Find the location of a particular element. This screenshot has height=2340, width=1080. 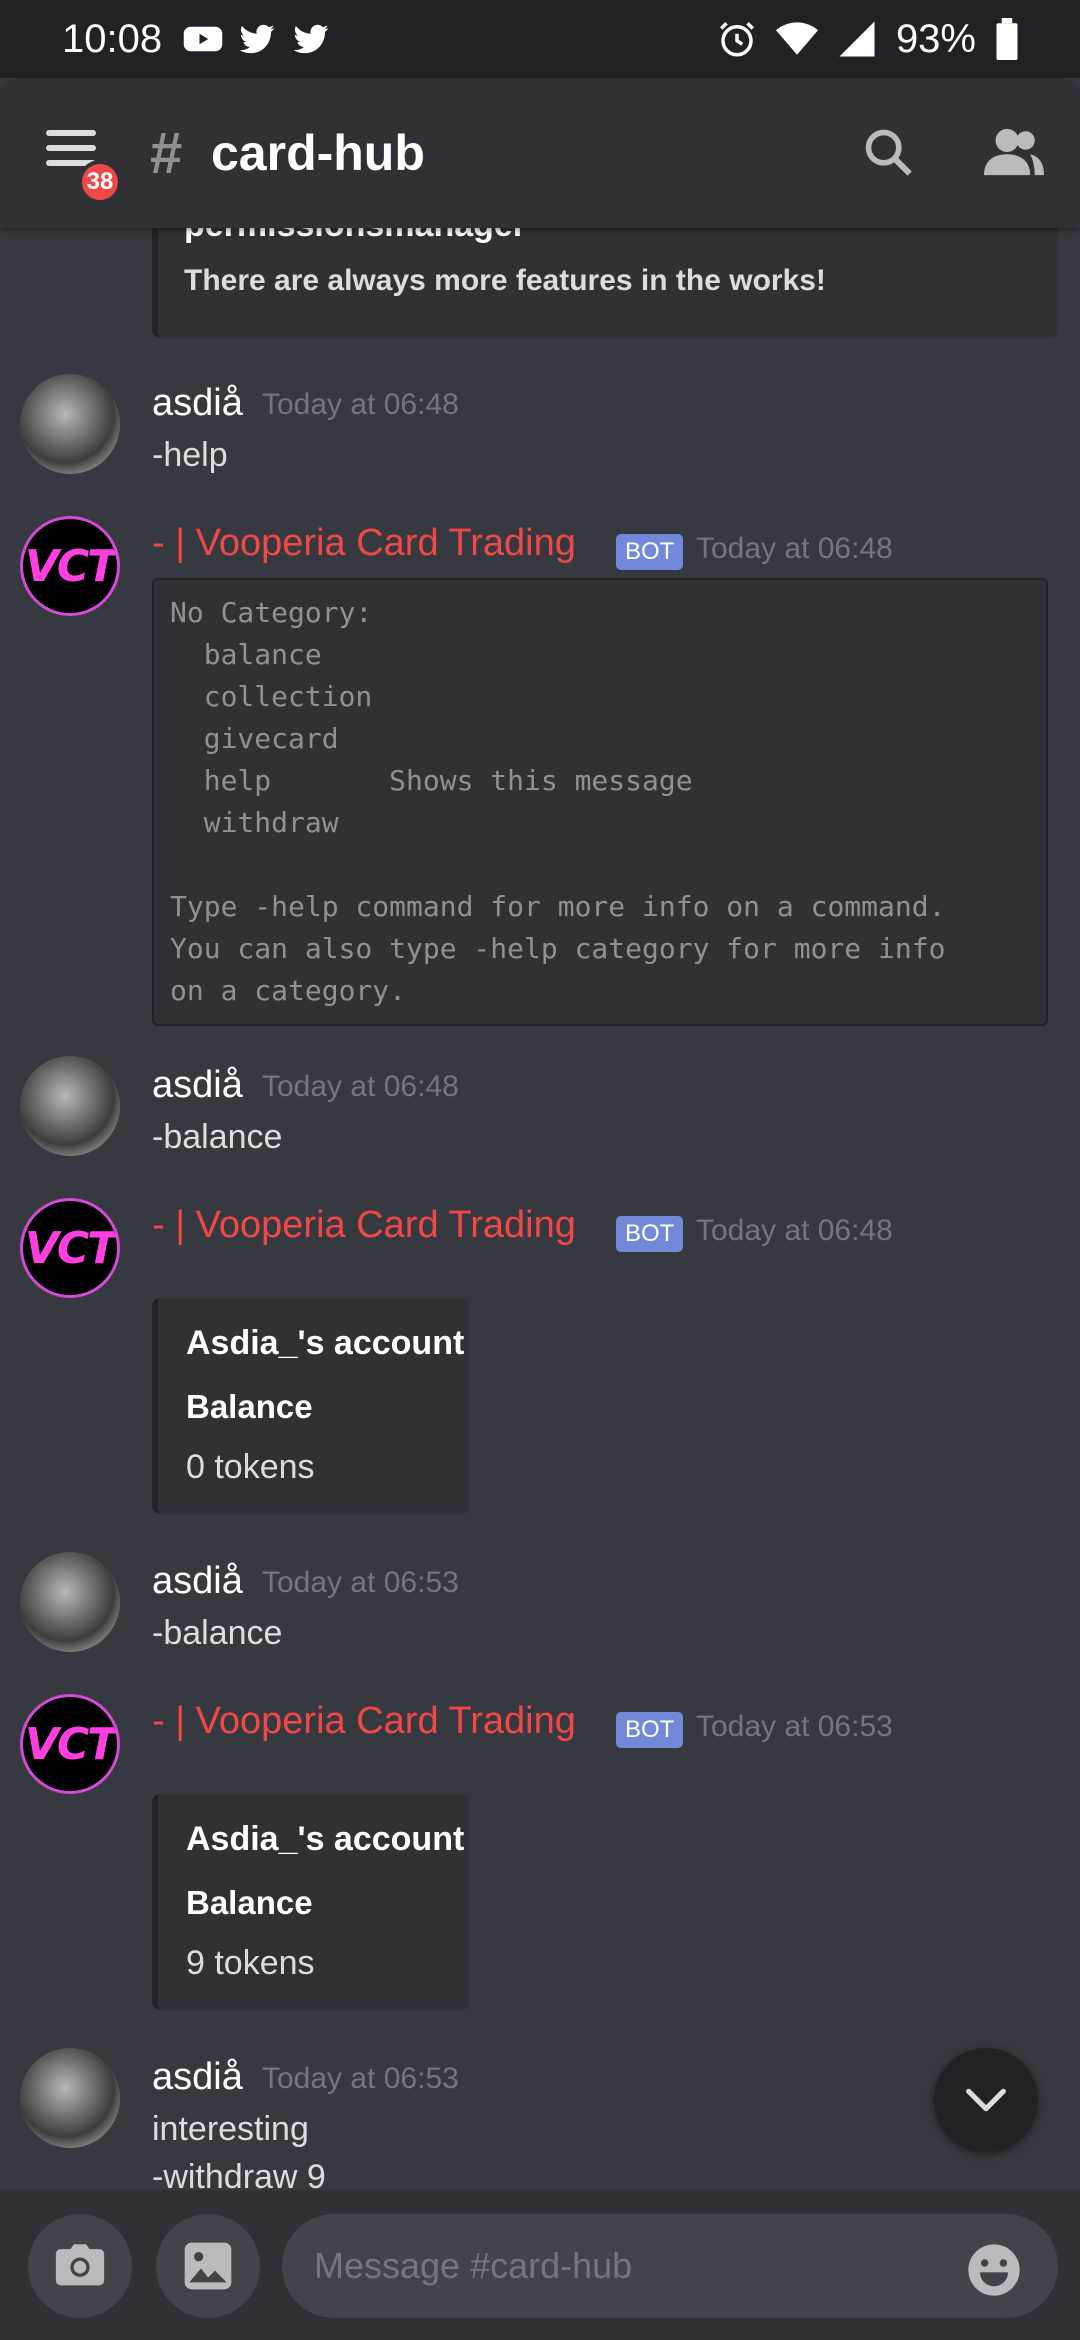

message-content: -withdraw 9 is located at coordinates (239, 2174).